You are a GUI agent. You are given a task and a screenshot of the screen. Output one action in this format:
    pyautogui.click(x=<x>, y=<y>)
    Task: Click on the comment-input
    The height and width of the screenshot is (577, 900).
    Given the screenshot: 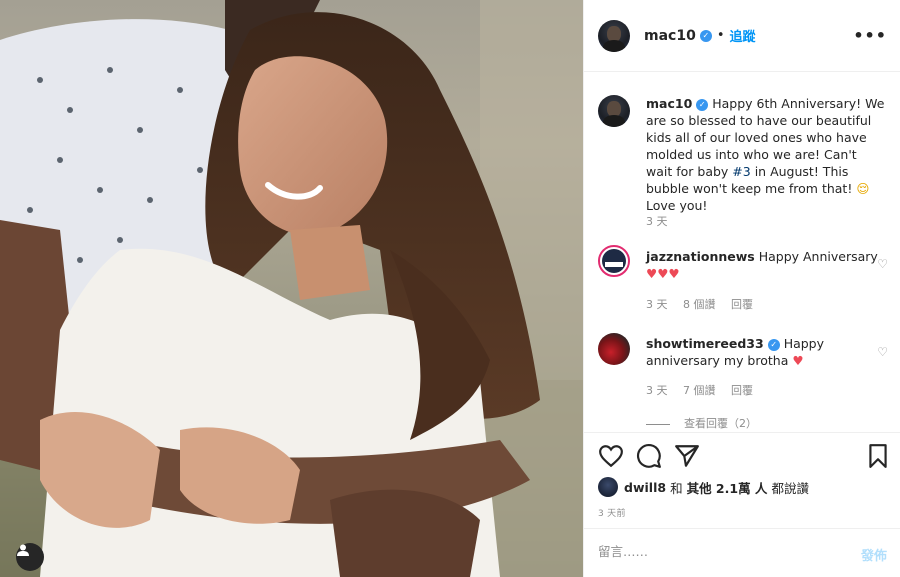 What is the action you would take?
    pyautogui.click(x=713, y=551)
    